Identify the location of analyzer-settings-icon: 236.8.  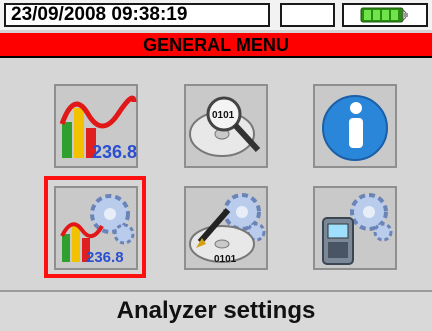
(96, 228).